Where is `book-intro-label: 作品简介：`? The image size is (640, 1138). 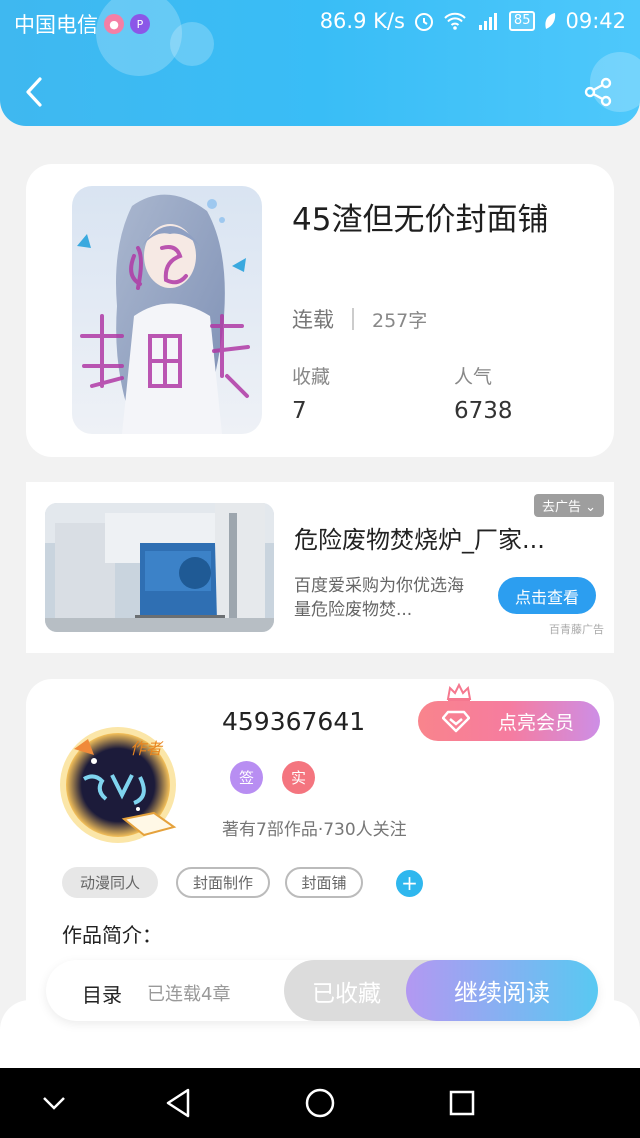 book-intro-label: 作品简介： is located at coordinates (112, 935).